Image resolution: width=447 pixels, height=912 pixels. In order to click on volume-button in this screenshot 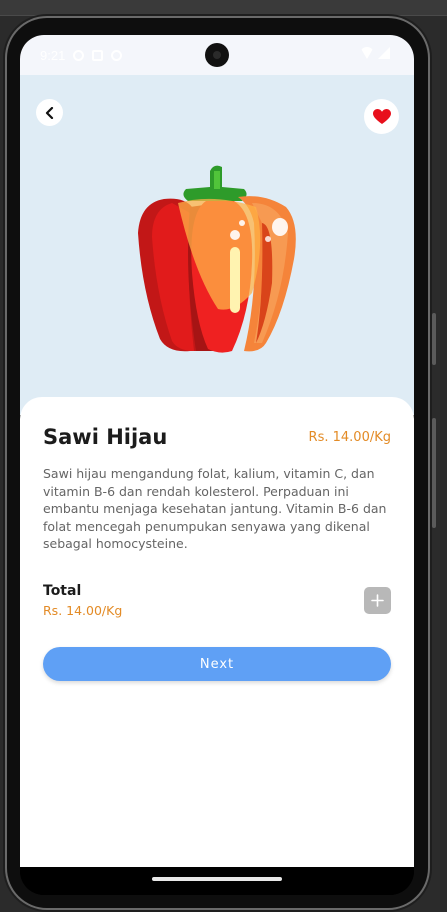, I will do `click(434, 473)`.